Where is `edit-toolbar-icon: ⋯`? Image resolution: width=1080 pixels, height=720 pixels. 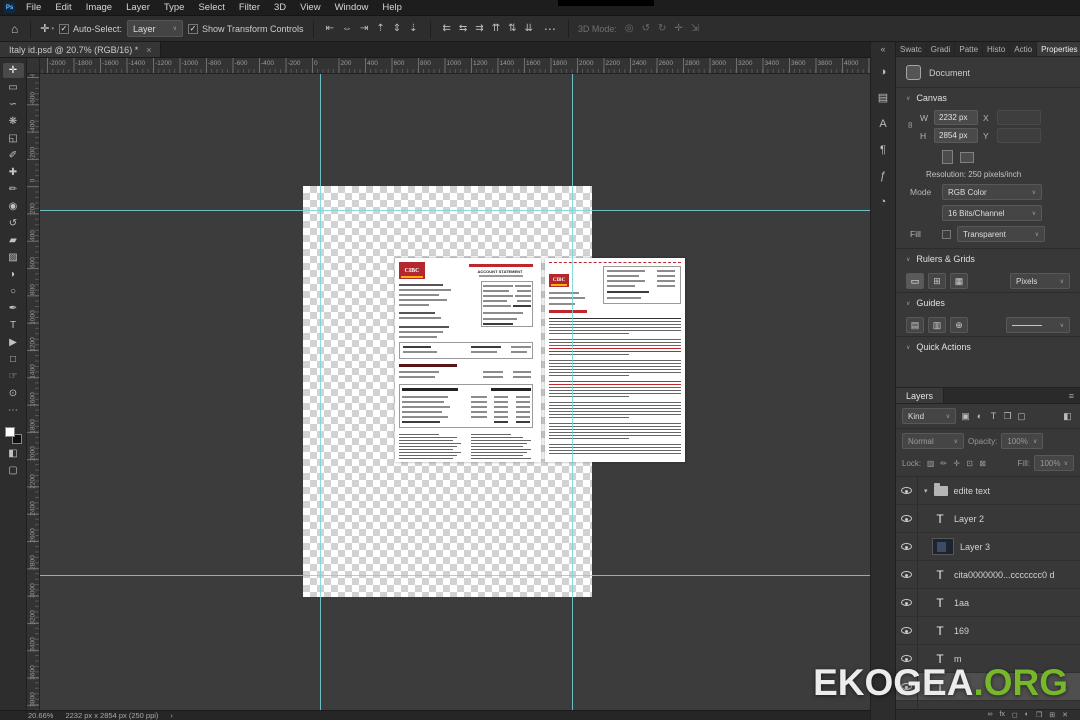
edit-toolbar-icon: ⋯ is located at coordinates (13, 410).